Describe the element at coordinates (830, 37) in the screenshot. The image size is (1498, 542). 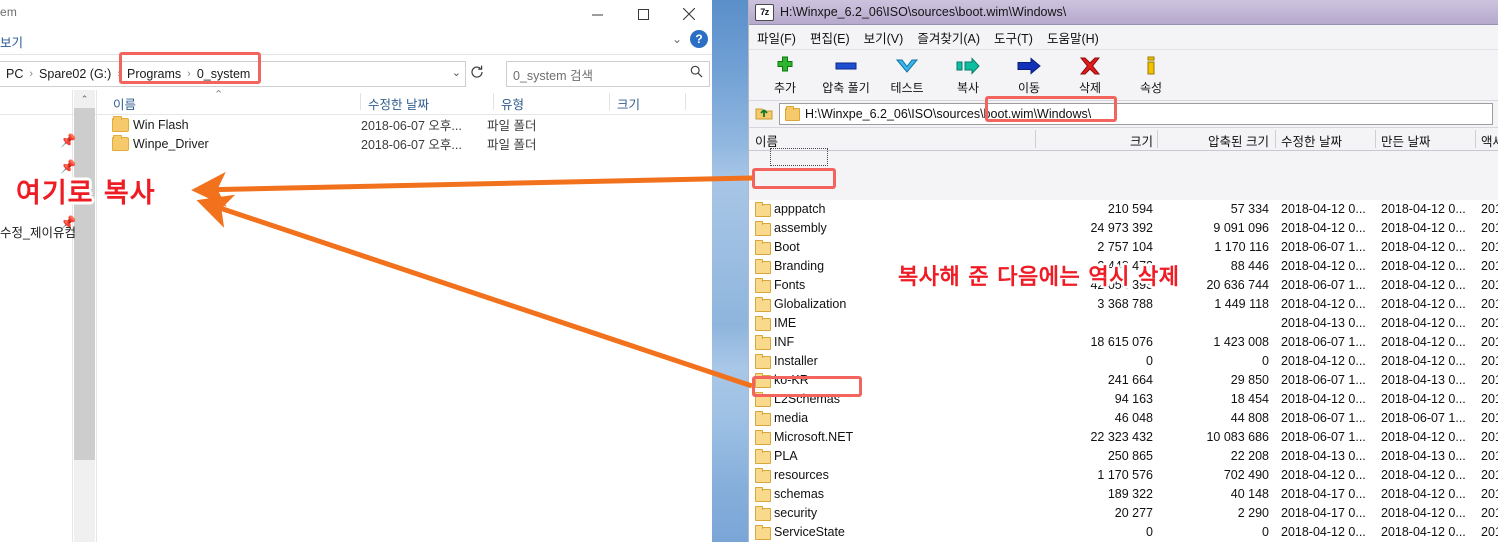
I see `menu-item-edit: 편집(E)` at that location.